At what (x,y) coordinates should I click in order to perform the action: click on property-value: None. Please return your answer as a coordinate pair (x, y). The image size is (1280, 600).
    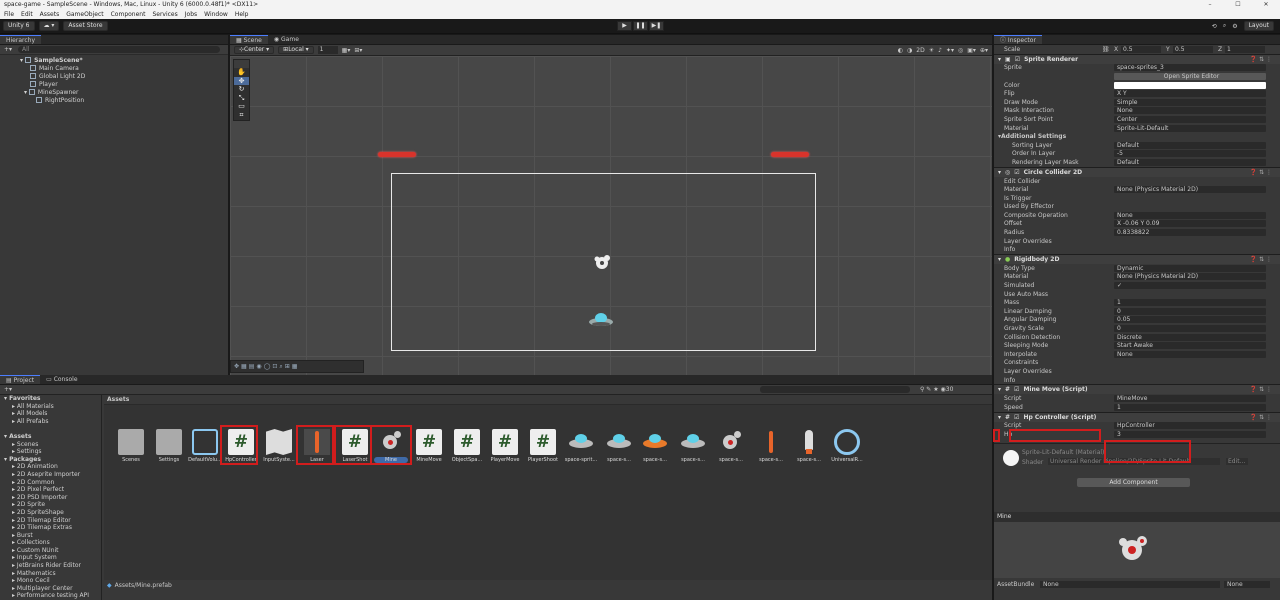
    Looking at the image, I should click on (1190, 215).